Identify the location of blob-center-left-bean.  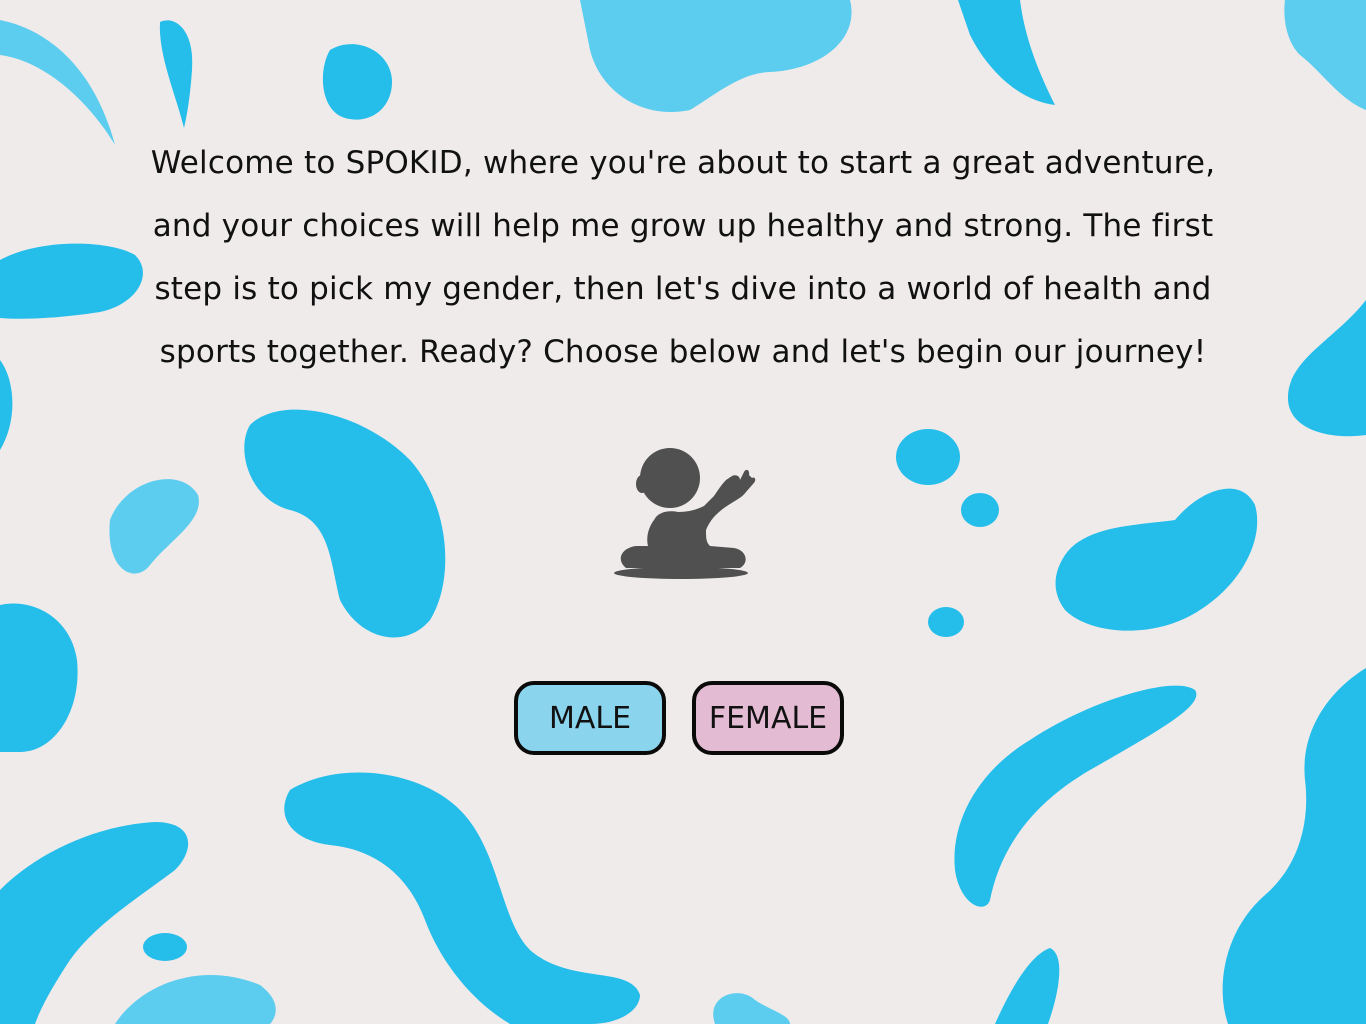
(345, 523).